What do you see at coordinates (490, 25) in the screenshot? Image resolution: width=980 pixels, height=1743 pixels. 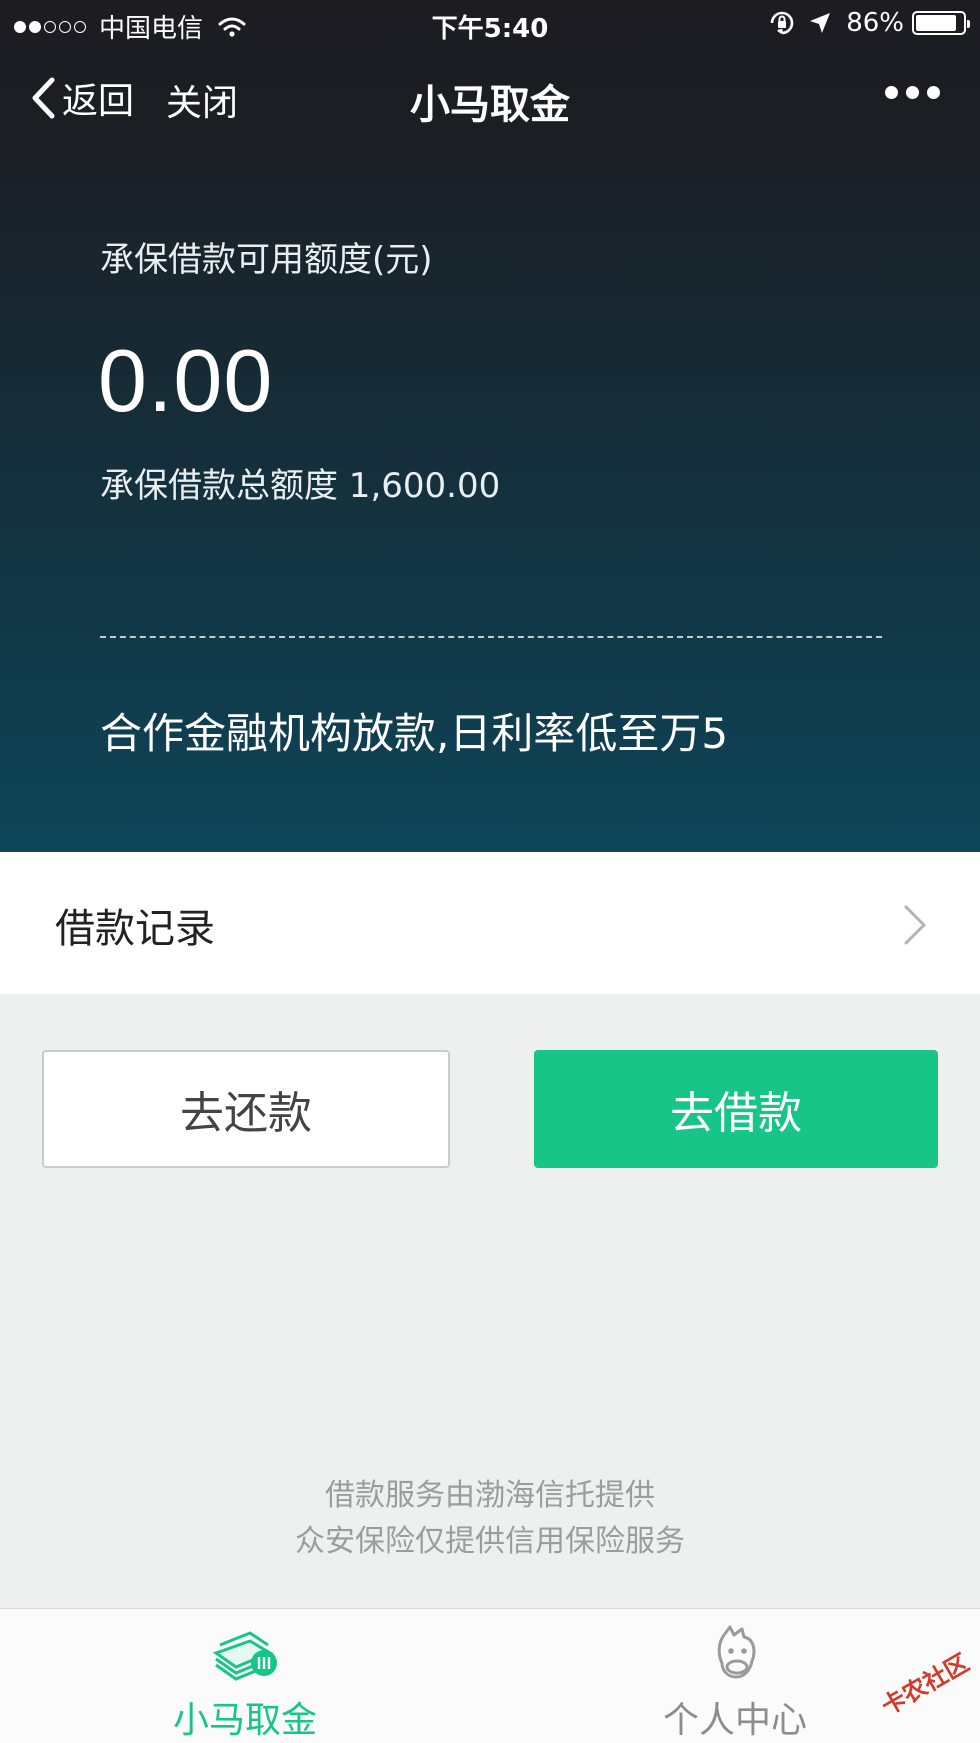 I see `status-bar: 中国电信 下午5:40 86%` at bounding box center [490, 25].